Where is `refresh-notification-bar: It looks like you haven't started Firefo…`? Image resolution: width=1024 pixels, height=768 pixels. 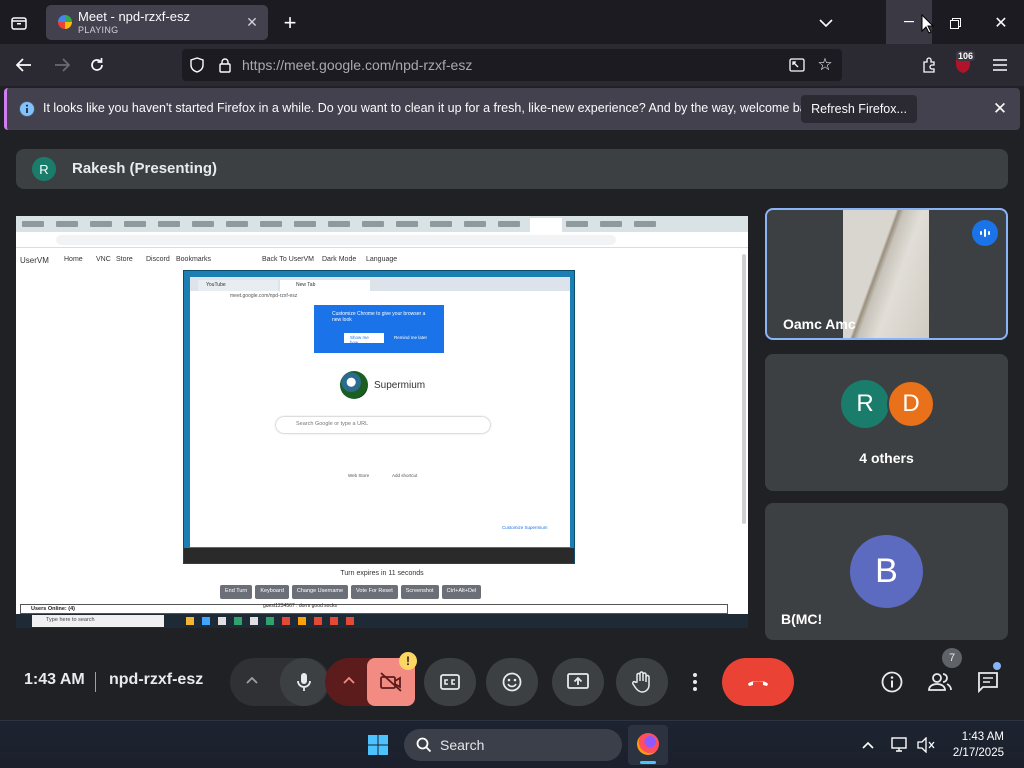
refresh-notification-bar: It looks like you haven't started Firefo… is located at coordinates (512, 109).